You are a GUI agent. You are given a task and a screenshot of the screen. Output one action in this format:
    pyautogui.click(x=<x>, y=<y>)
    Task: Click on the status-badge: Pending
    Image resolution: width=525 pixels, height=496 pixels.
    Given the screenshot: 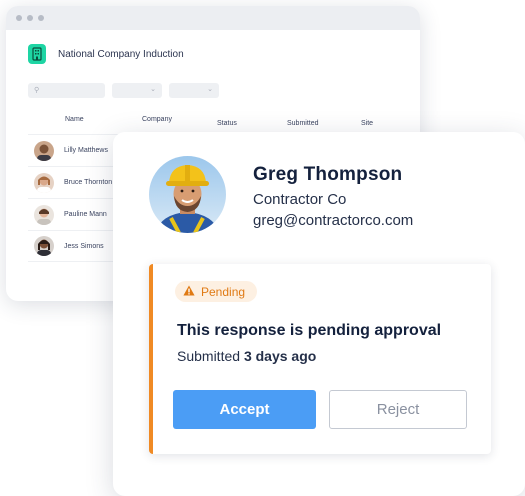 What is the action you would take?
    pyautogui.click(x=216, y=291)
    